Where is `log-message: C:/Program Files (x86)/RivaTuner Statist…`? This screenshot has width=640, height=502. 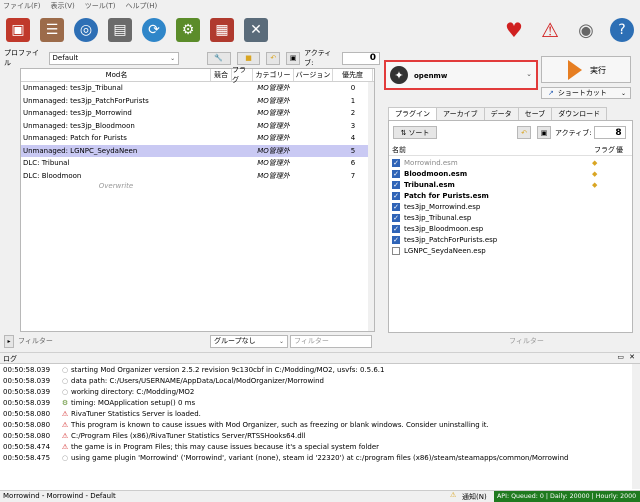 log-message: C:/Program Files (x86)/RivaTuner Statist… is located at coordinates (188, 435).